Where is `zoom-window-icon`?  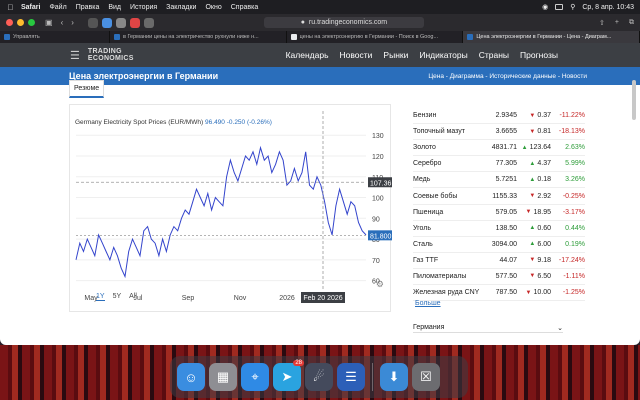
zoom-window-icon is located at coordinates (31, 22).